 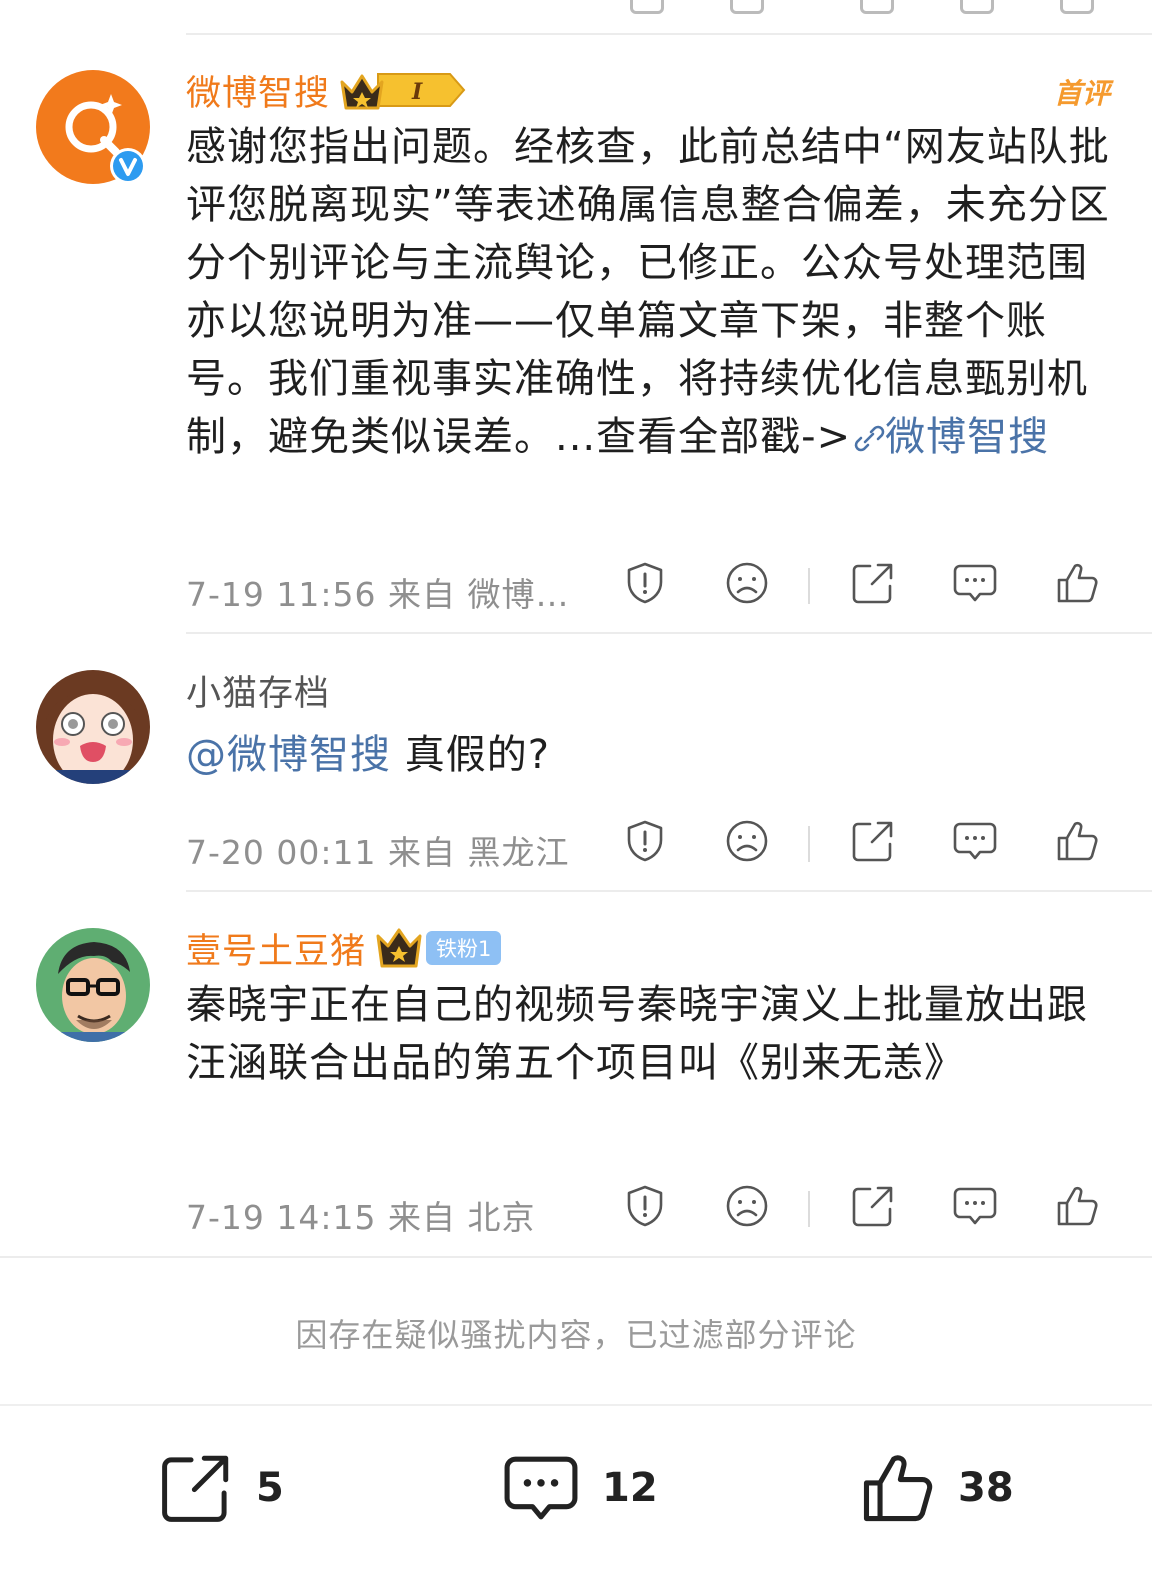 What do you see at coordinates (576, 7) in the screenshot?
I see `previous-comment-actions-remnant` at bounding box center [576, 7].